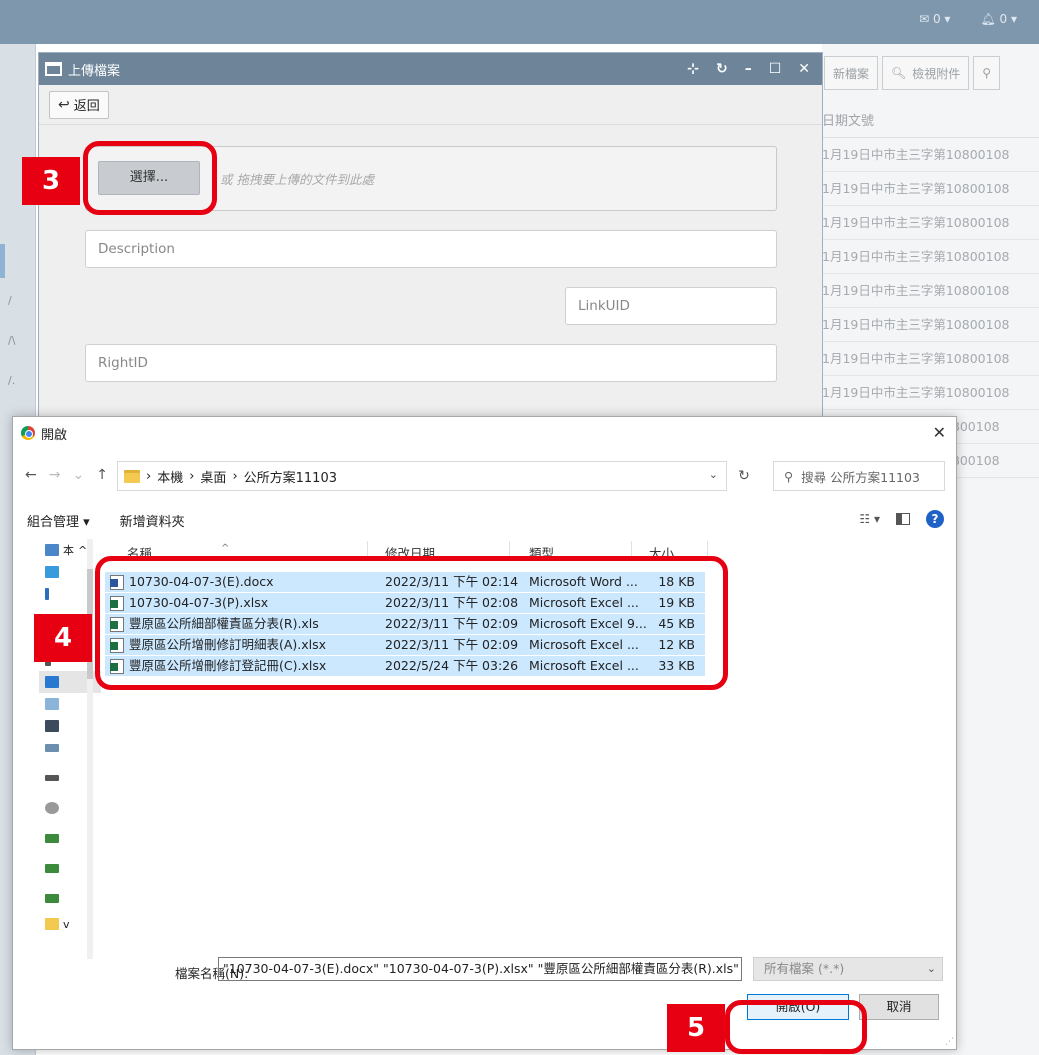 The height and width of the screenshot is (1055, 1039). Describe the element at coordinates (52, 808) in the screenshot. I see `disc-icon` at that location.